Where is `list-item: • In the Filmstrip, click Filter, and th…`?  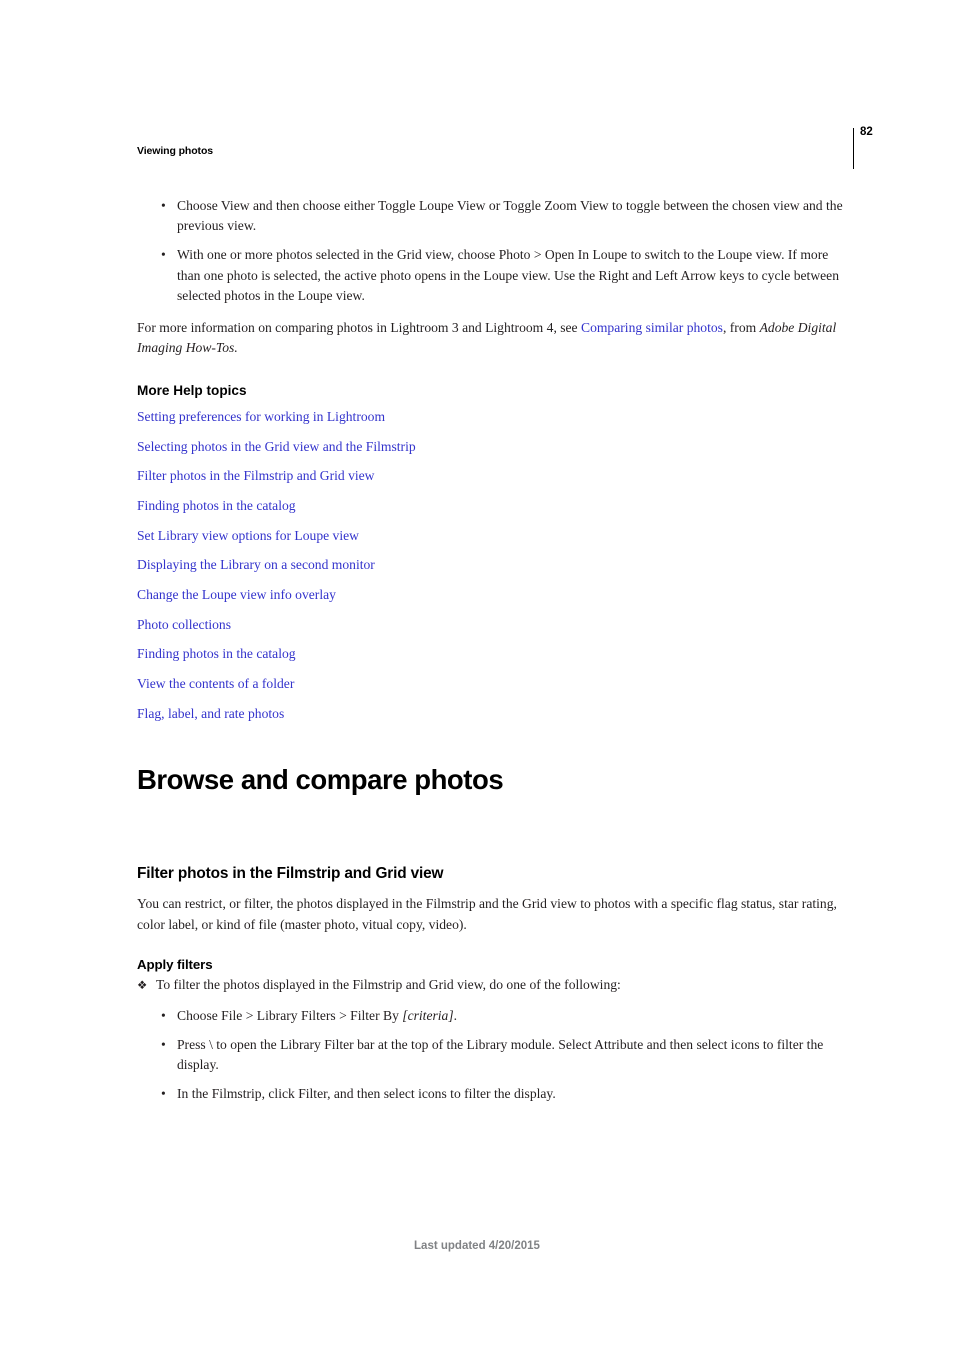
list-item: • In the Filmstrip, click Filter, and th… is located at coordinates (493, 1094).